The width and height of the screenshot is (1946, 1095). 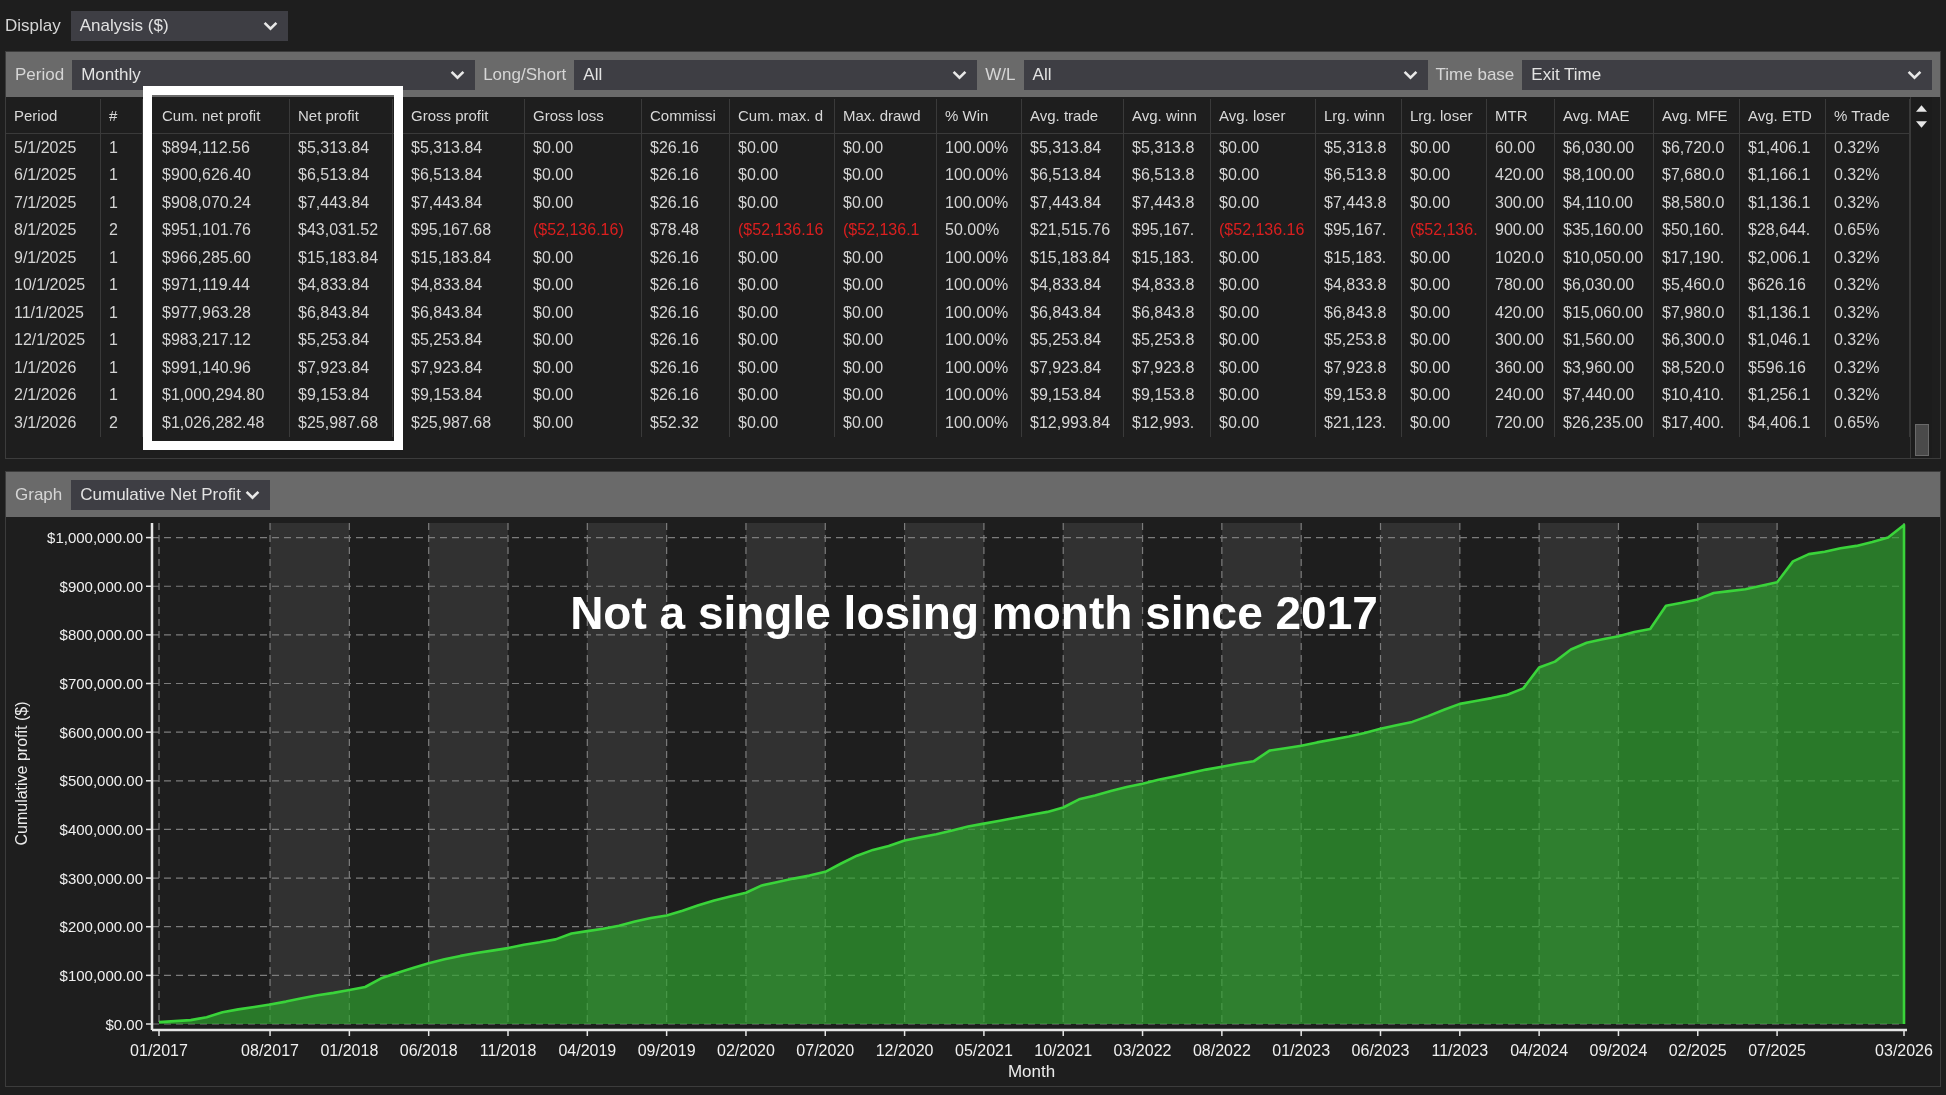 I want to click on column-header: Avg. ETD, so click(x=1783, y=116).